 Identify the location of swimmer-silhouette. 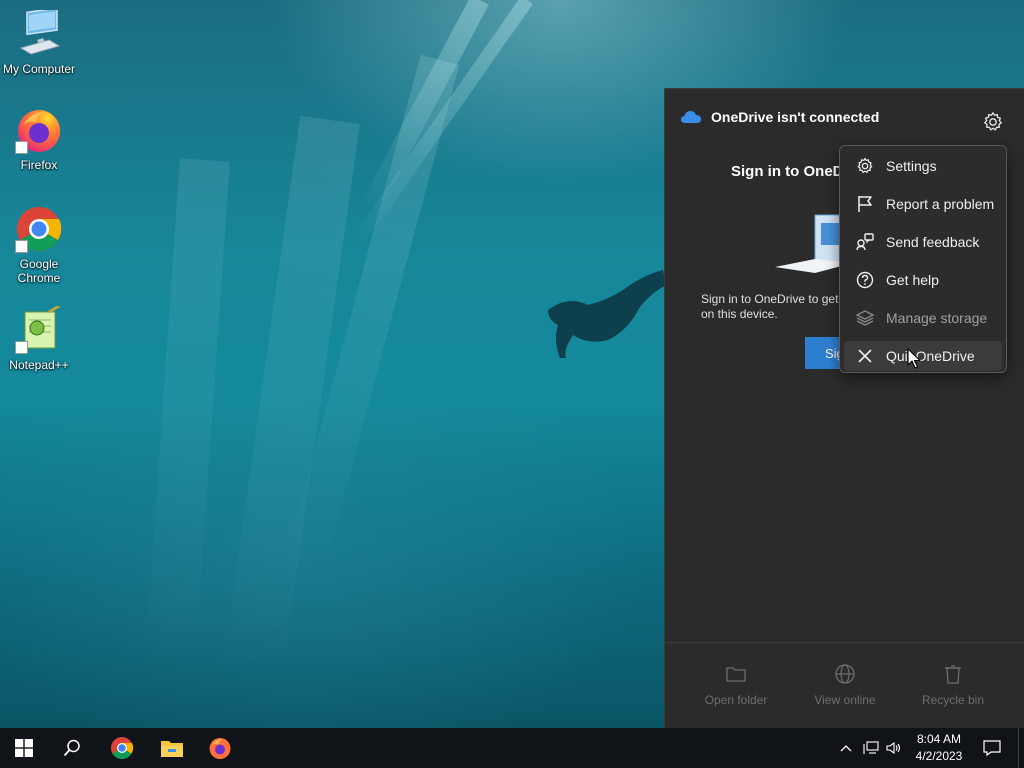
(607, 314).